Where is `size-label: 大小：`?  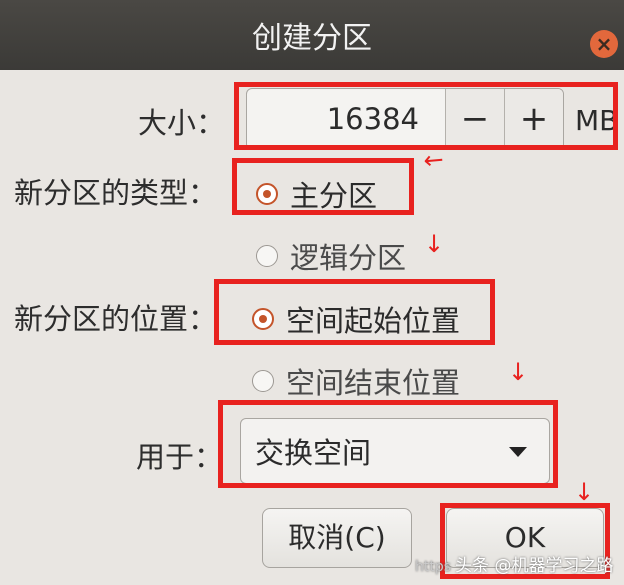 size-label: 大小： is located at coordinates (182, 123).